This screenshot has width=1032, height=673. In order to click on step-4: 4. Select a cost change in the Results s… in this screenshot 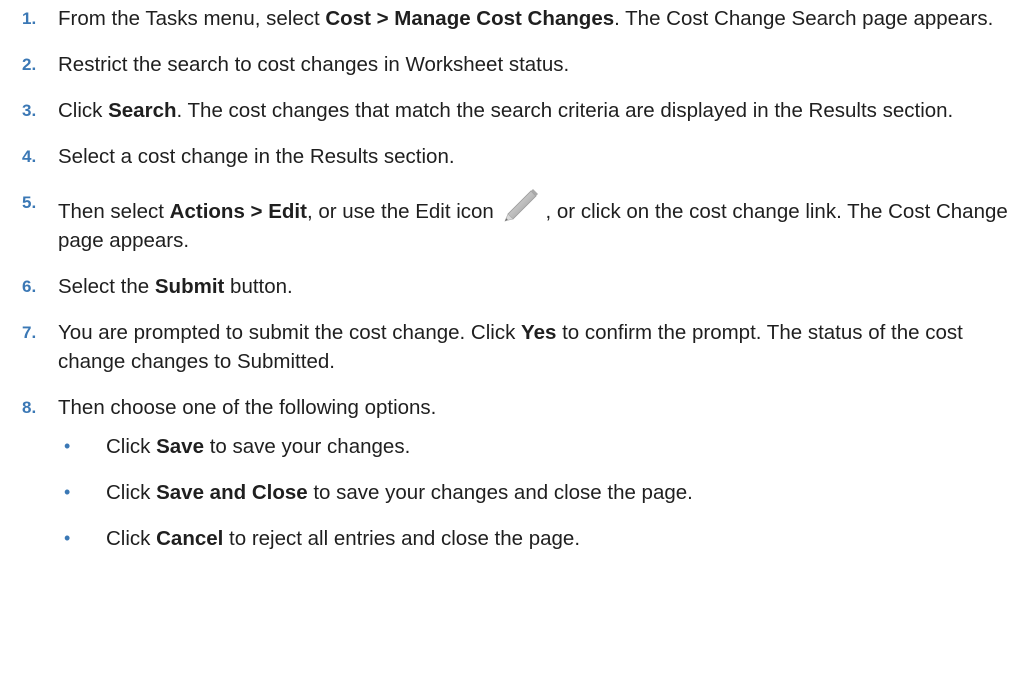, I will do `click(516, 156)`.